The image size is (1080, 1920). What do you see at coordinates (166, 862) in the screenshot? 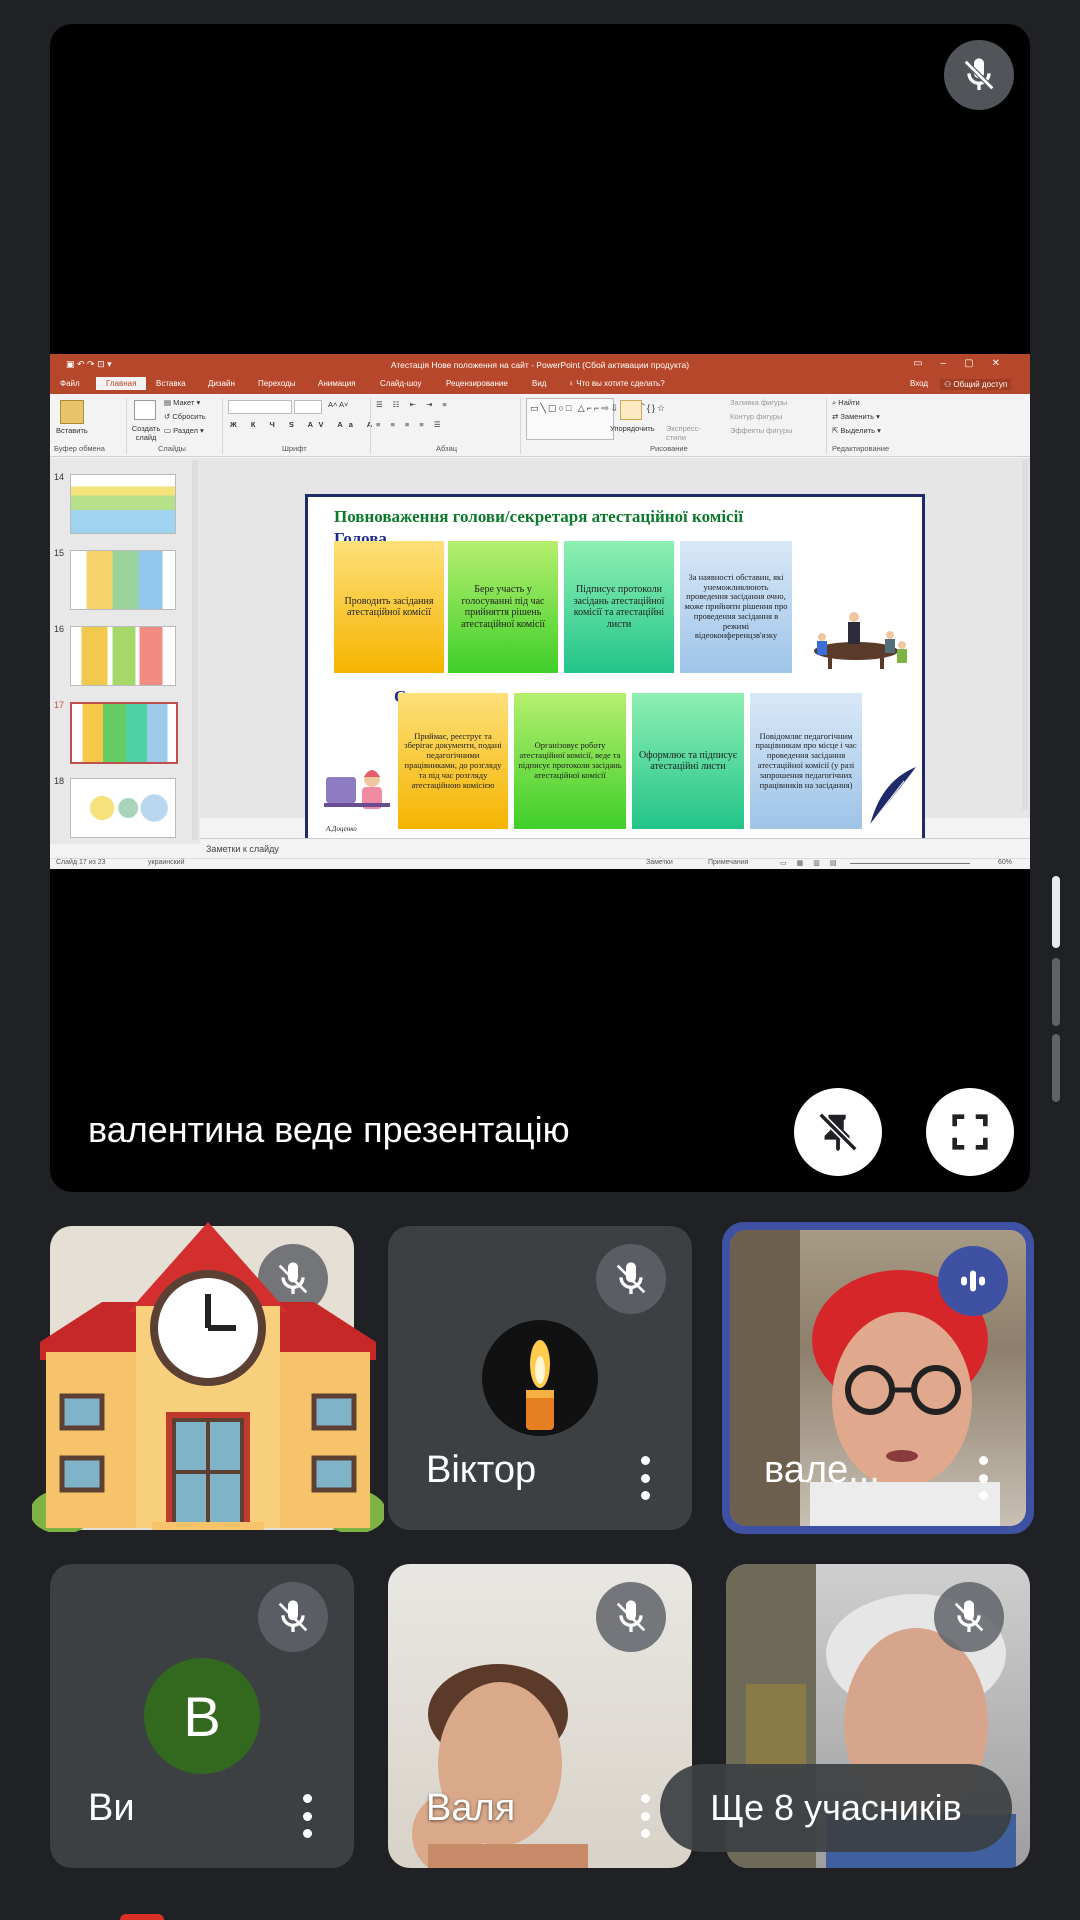
I see `status-language: украинский` at bounding box center [166, 862].